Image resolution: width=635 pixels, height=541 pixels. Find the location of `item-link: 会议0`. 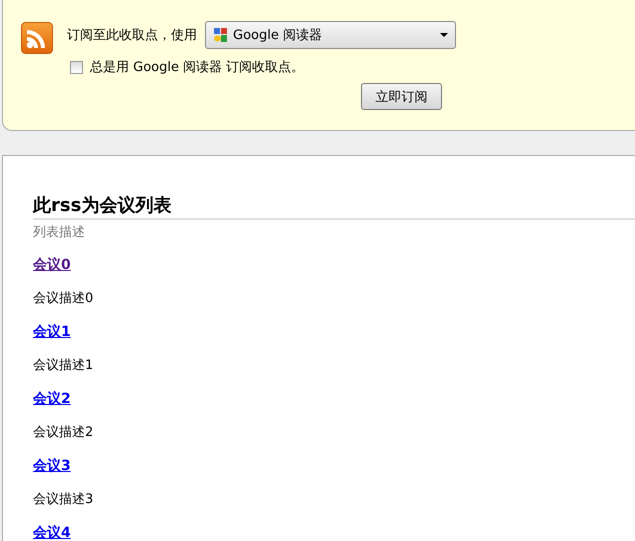

item-link: 会议0 is located at coordinates (52, 265).